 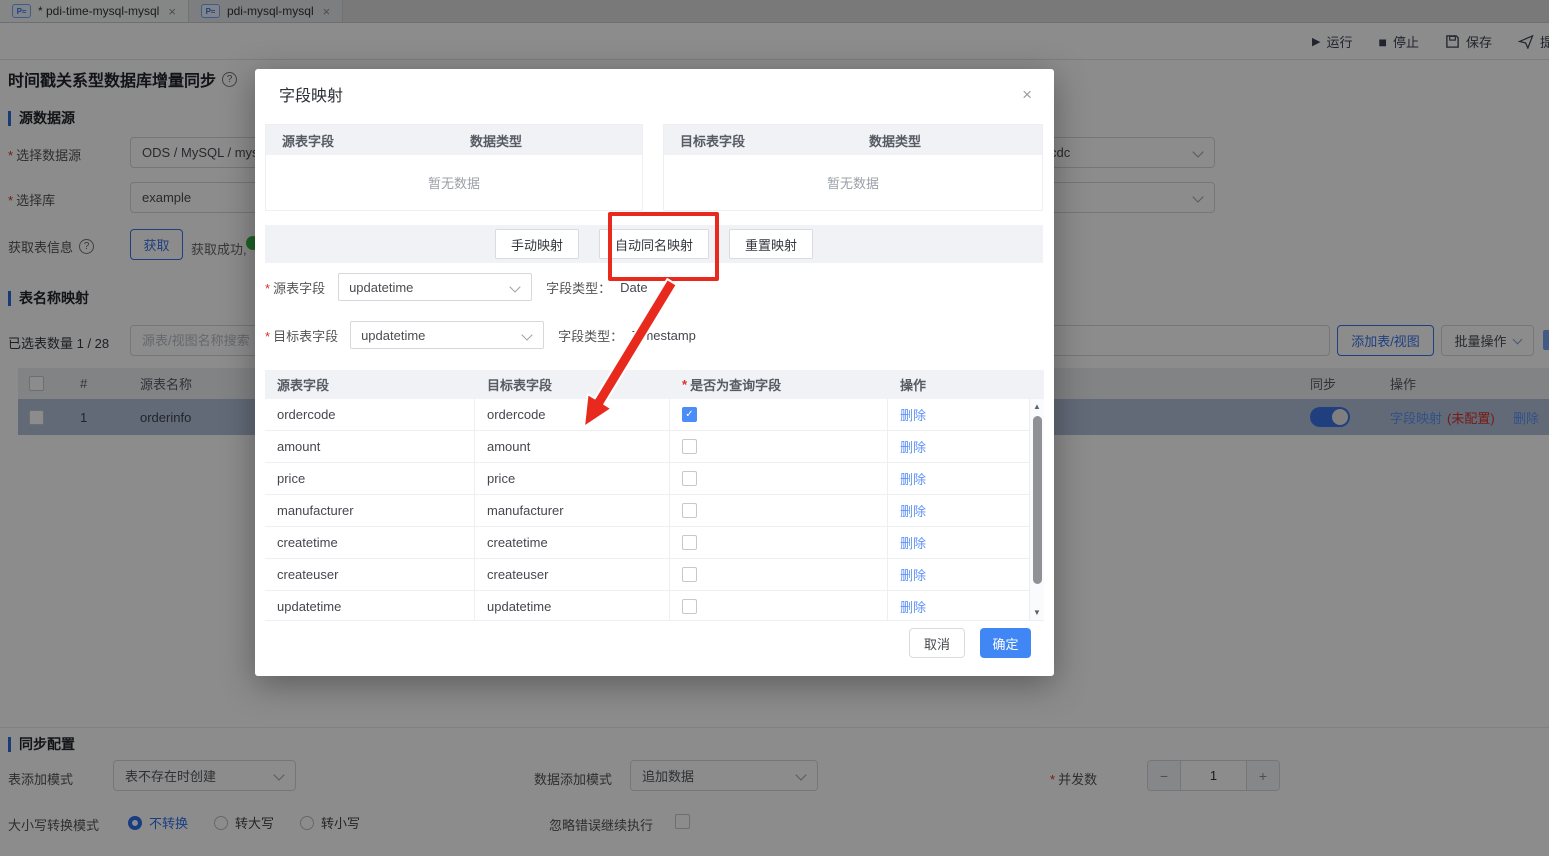 What do you see at coordinates (370, 510) in the screenshot?
I see `mapping-source-field: manufacturer` at bounding box center [370, 510].